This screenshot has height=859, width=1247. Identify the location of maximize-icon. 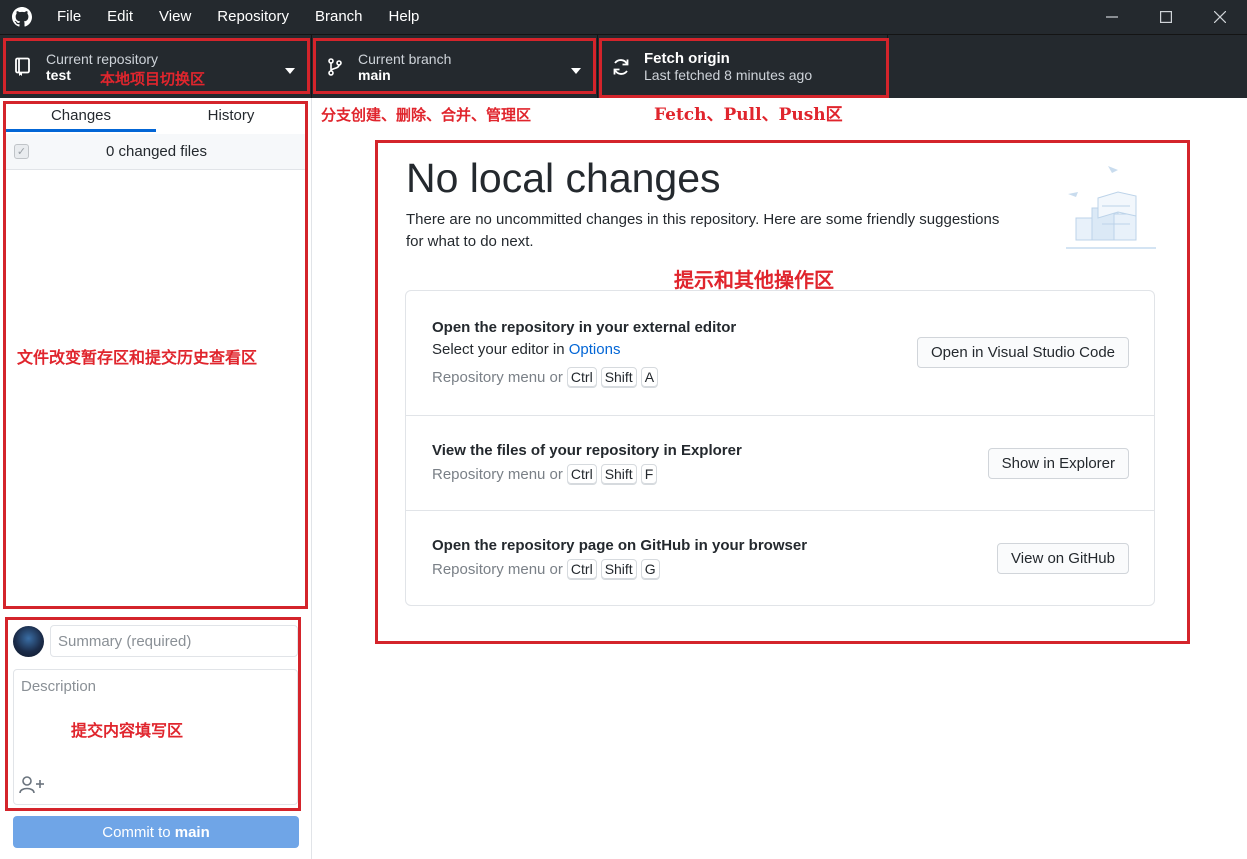
(1166, 17).